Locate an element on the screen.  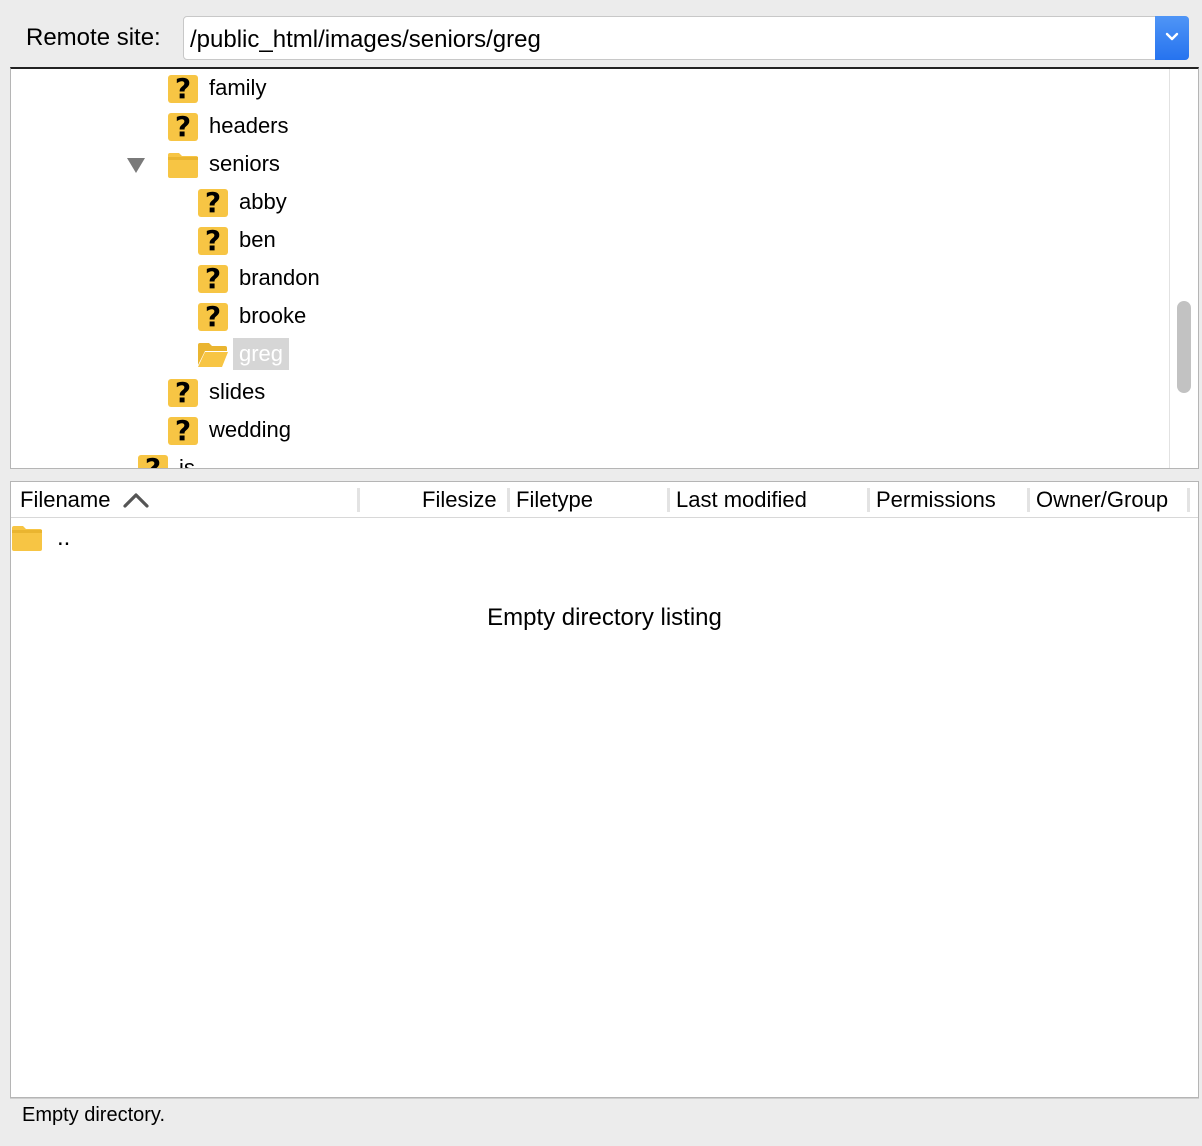
parent-directory-label: .. is located at coordinates (64, 537).